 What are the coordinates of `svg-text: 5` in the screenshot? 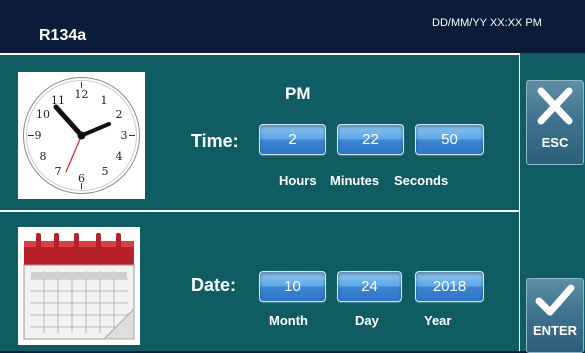 It's located at (105, 171).